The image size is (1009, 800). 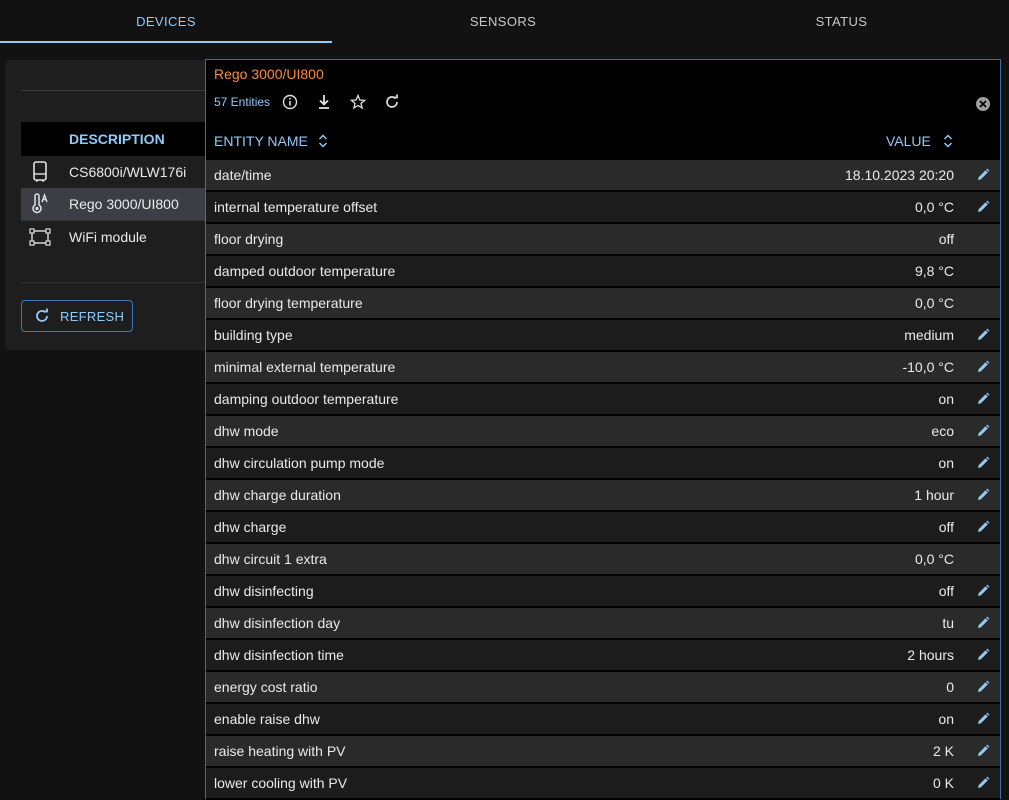 What do you see at coordinates (118, 251) in the screenshot?
I see `device-row-wifi-module: WiFi module` at bounding box center [118, 251].